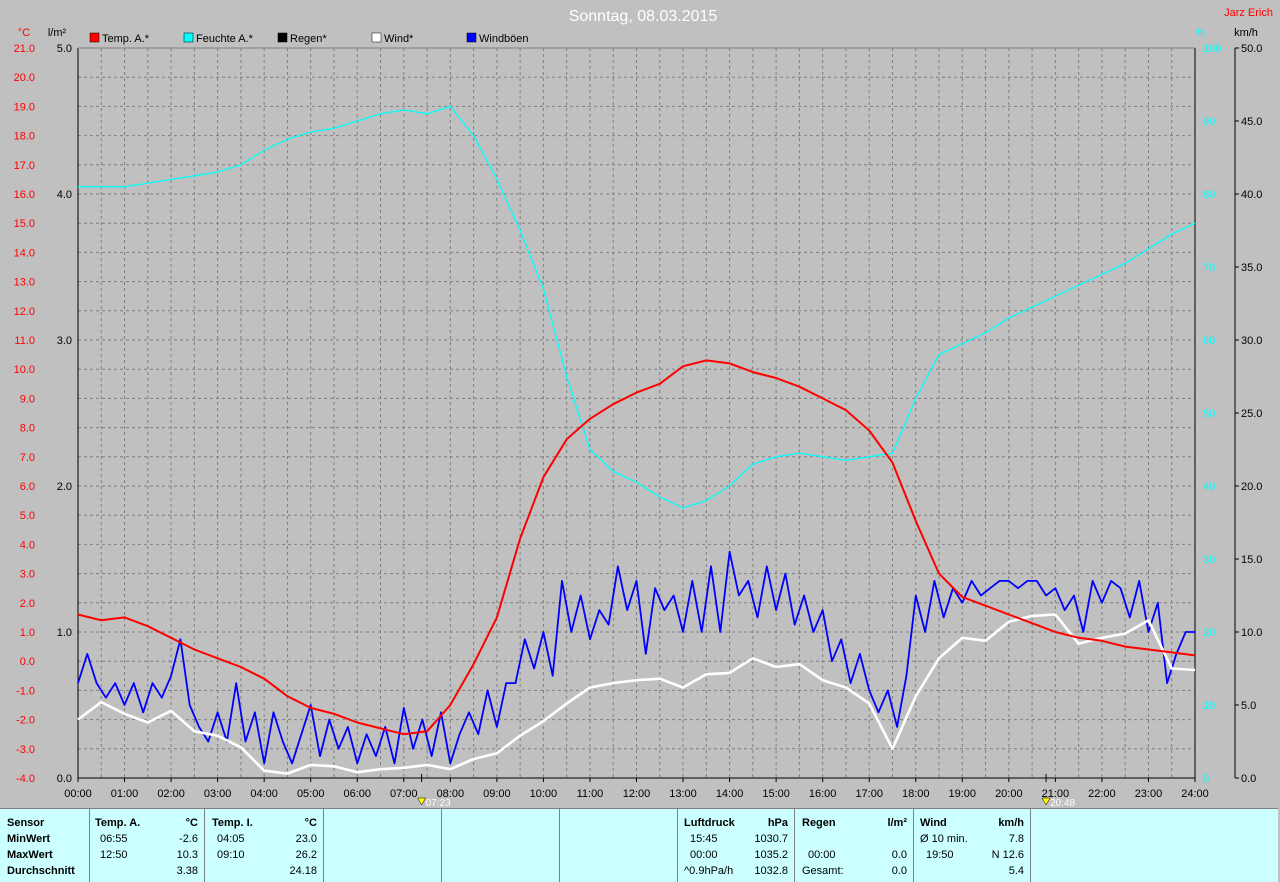  What do you see at coordinates (854, 845) in the screenshot?
I see `stats-col-rain: Regen l/m² 00:00 0.0 Gesamt: 0.0` at bounding box center [854, 845].